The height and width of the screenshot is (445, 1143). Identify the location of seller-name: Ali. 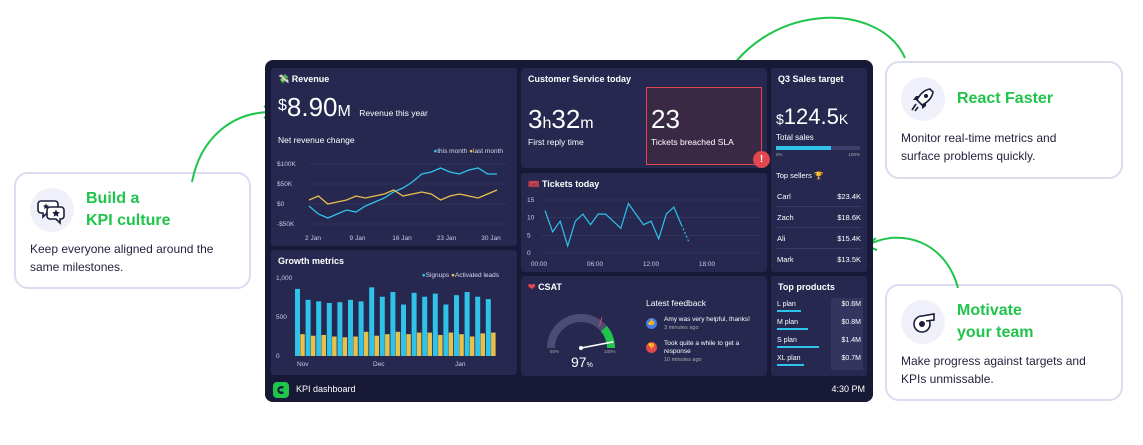
(781, 238).